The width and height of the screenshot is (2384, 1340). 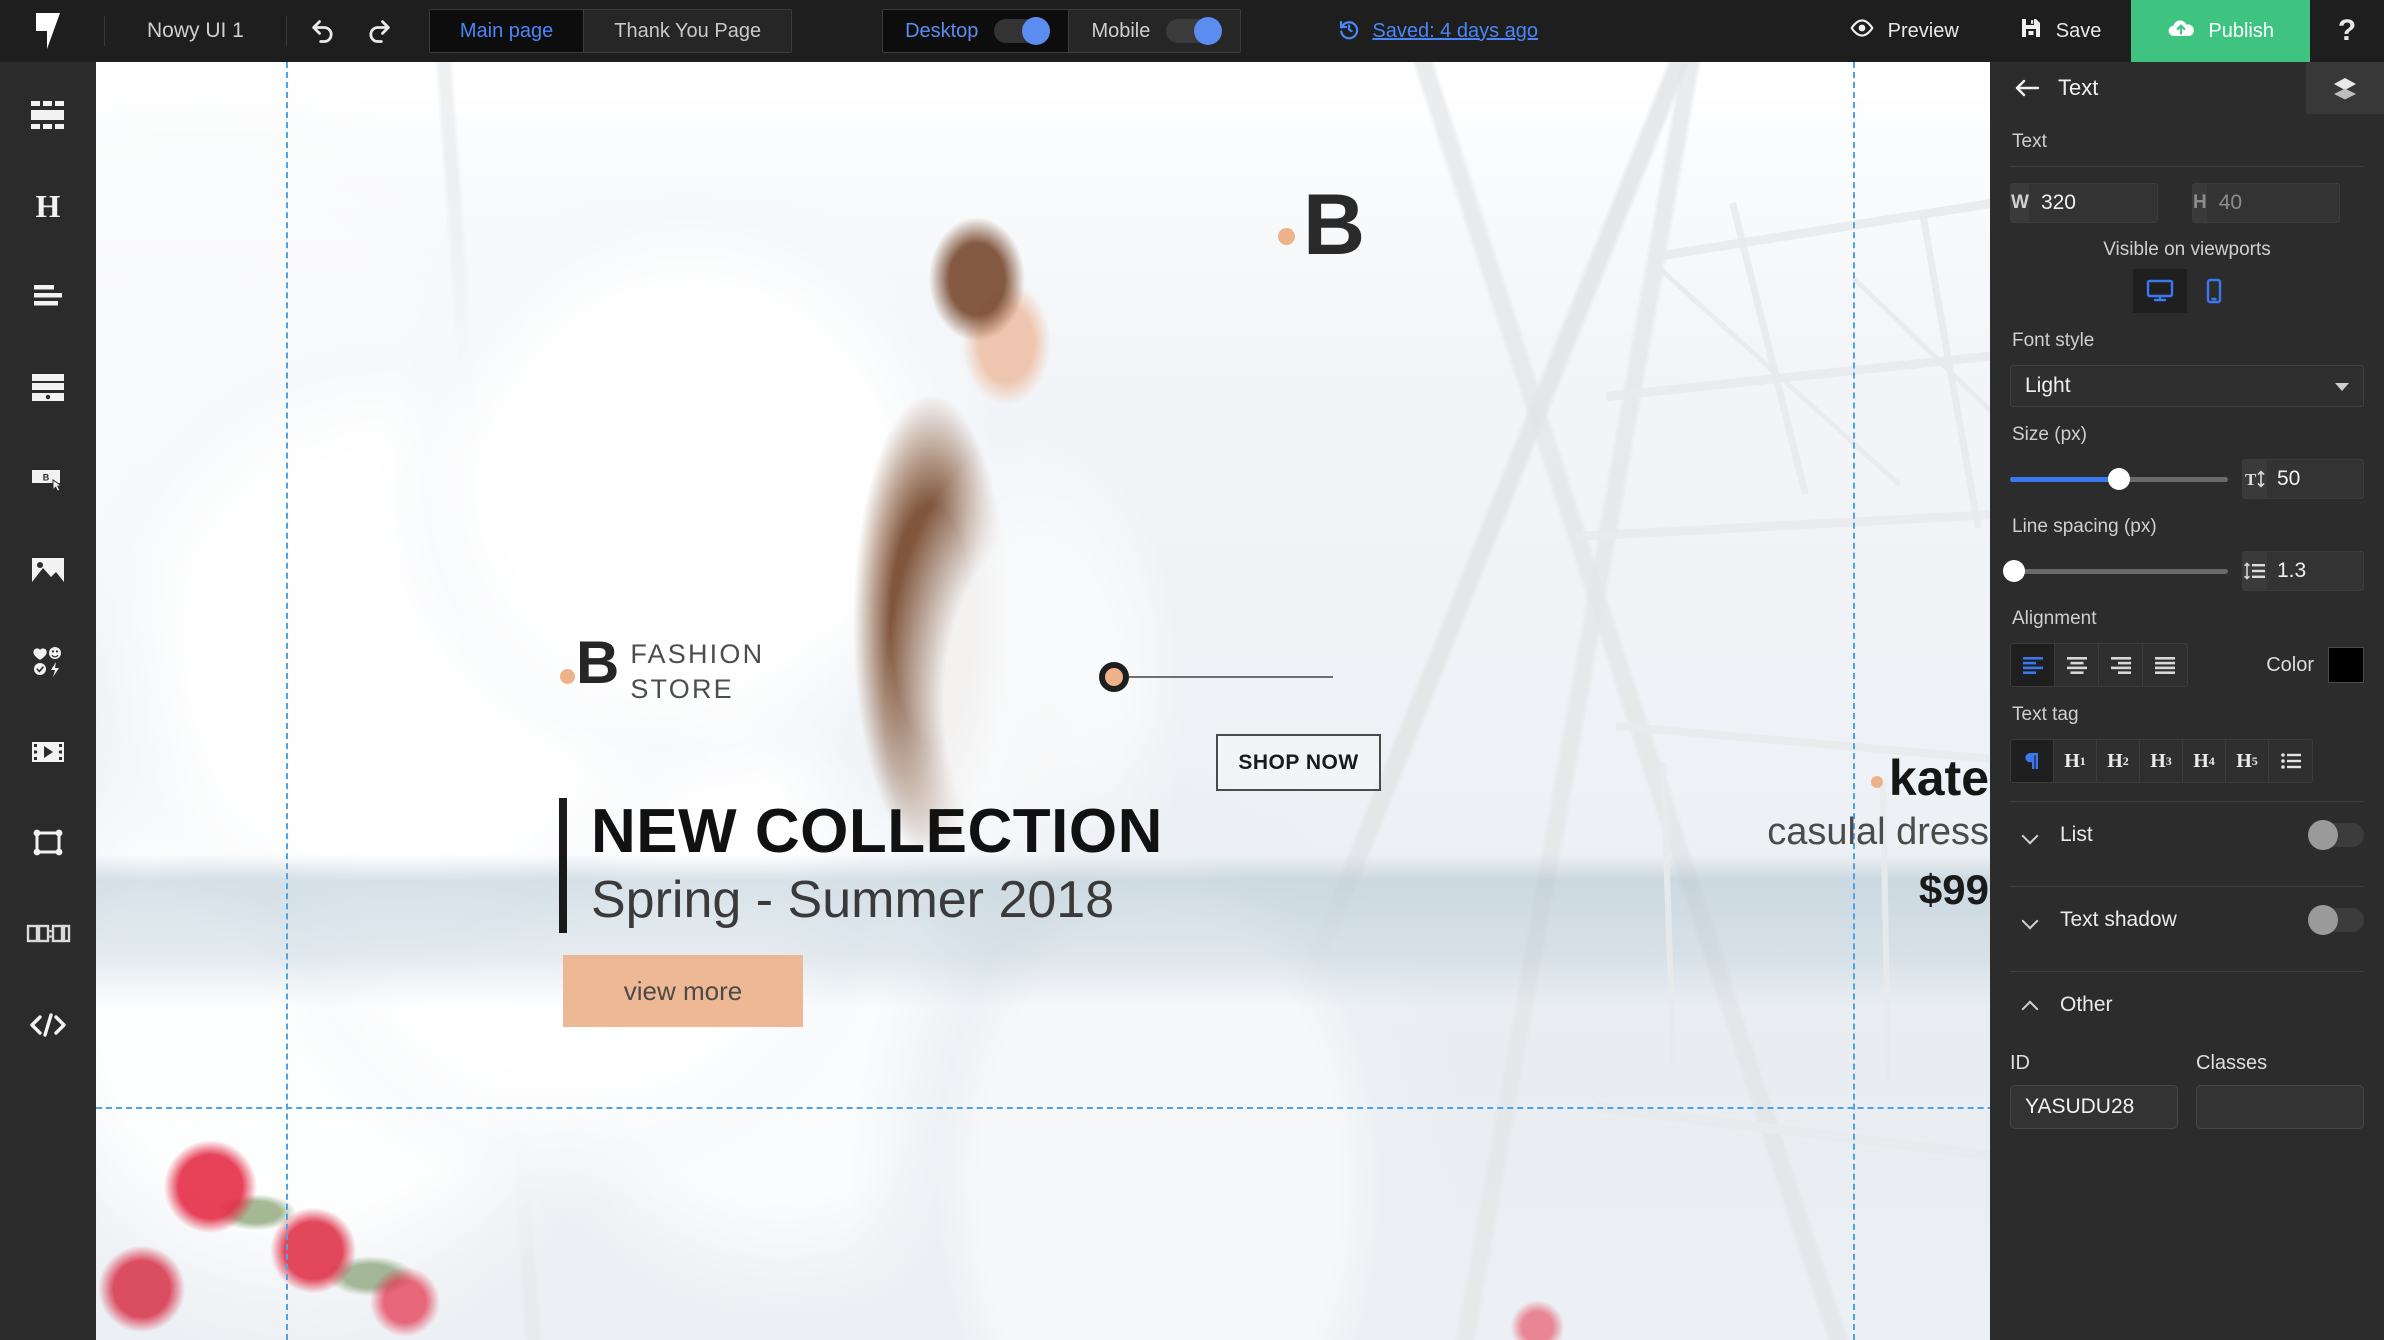 I want to click on accordion-other: Other, so click(x=2187, y=1005).